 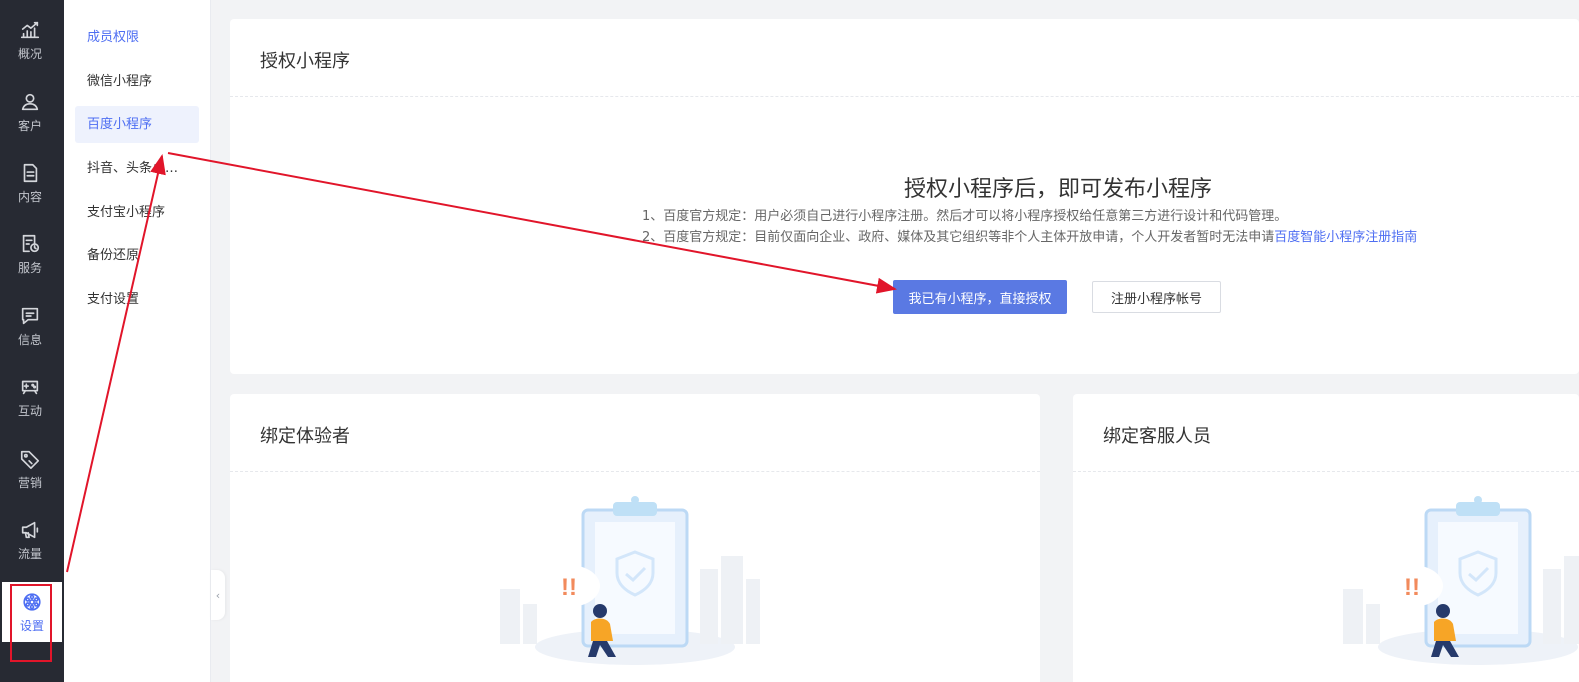 I want to click on submenu-item-baidu-miniprogram: 百度小程序, so click(x=137, y=124).